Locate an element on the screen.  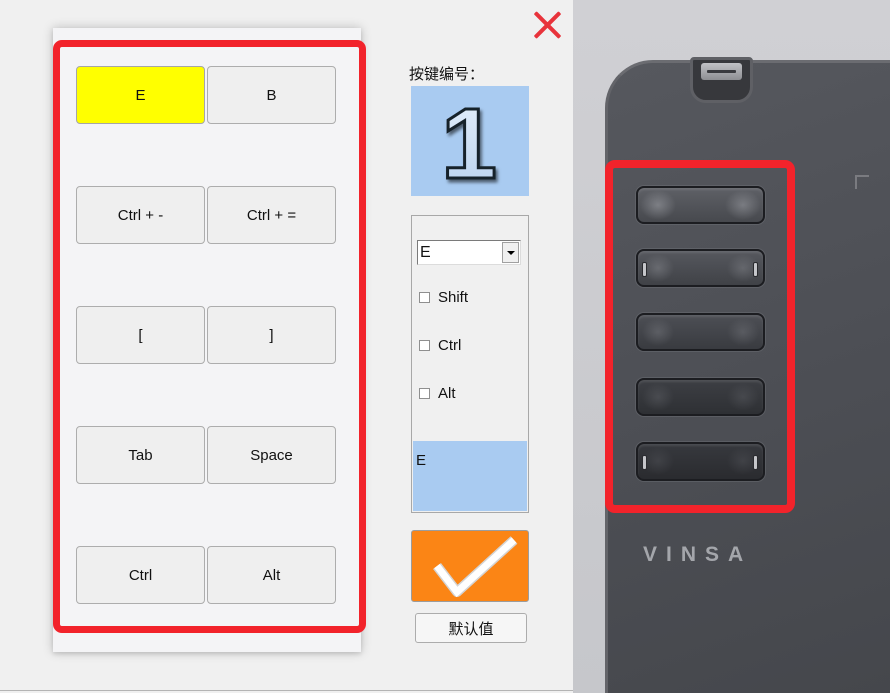
key-button-5-left: Ctrl is located at coordinates (140, 575).